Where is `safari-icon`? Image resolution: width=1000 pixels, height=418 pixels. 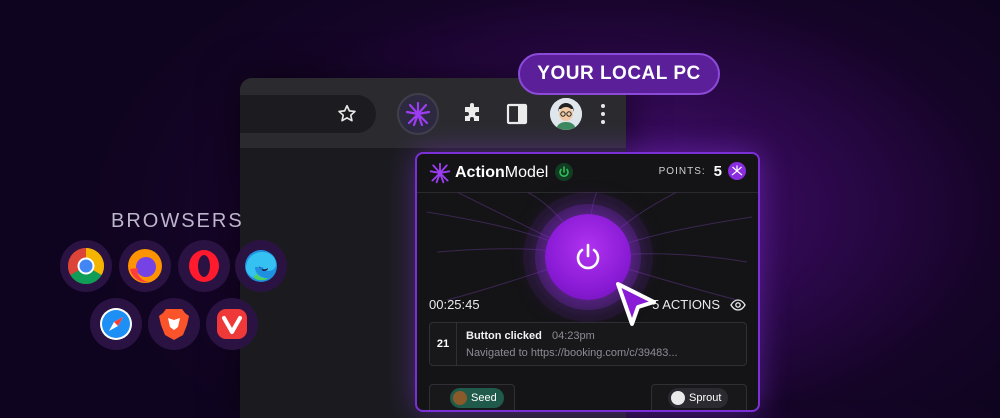 safari-icon is located at coordinates (116, 324).